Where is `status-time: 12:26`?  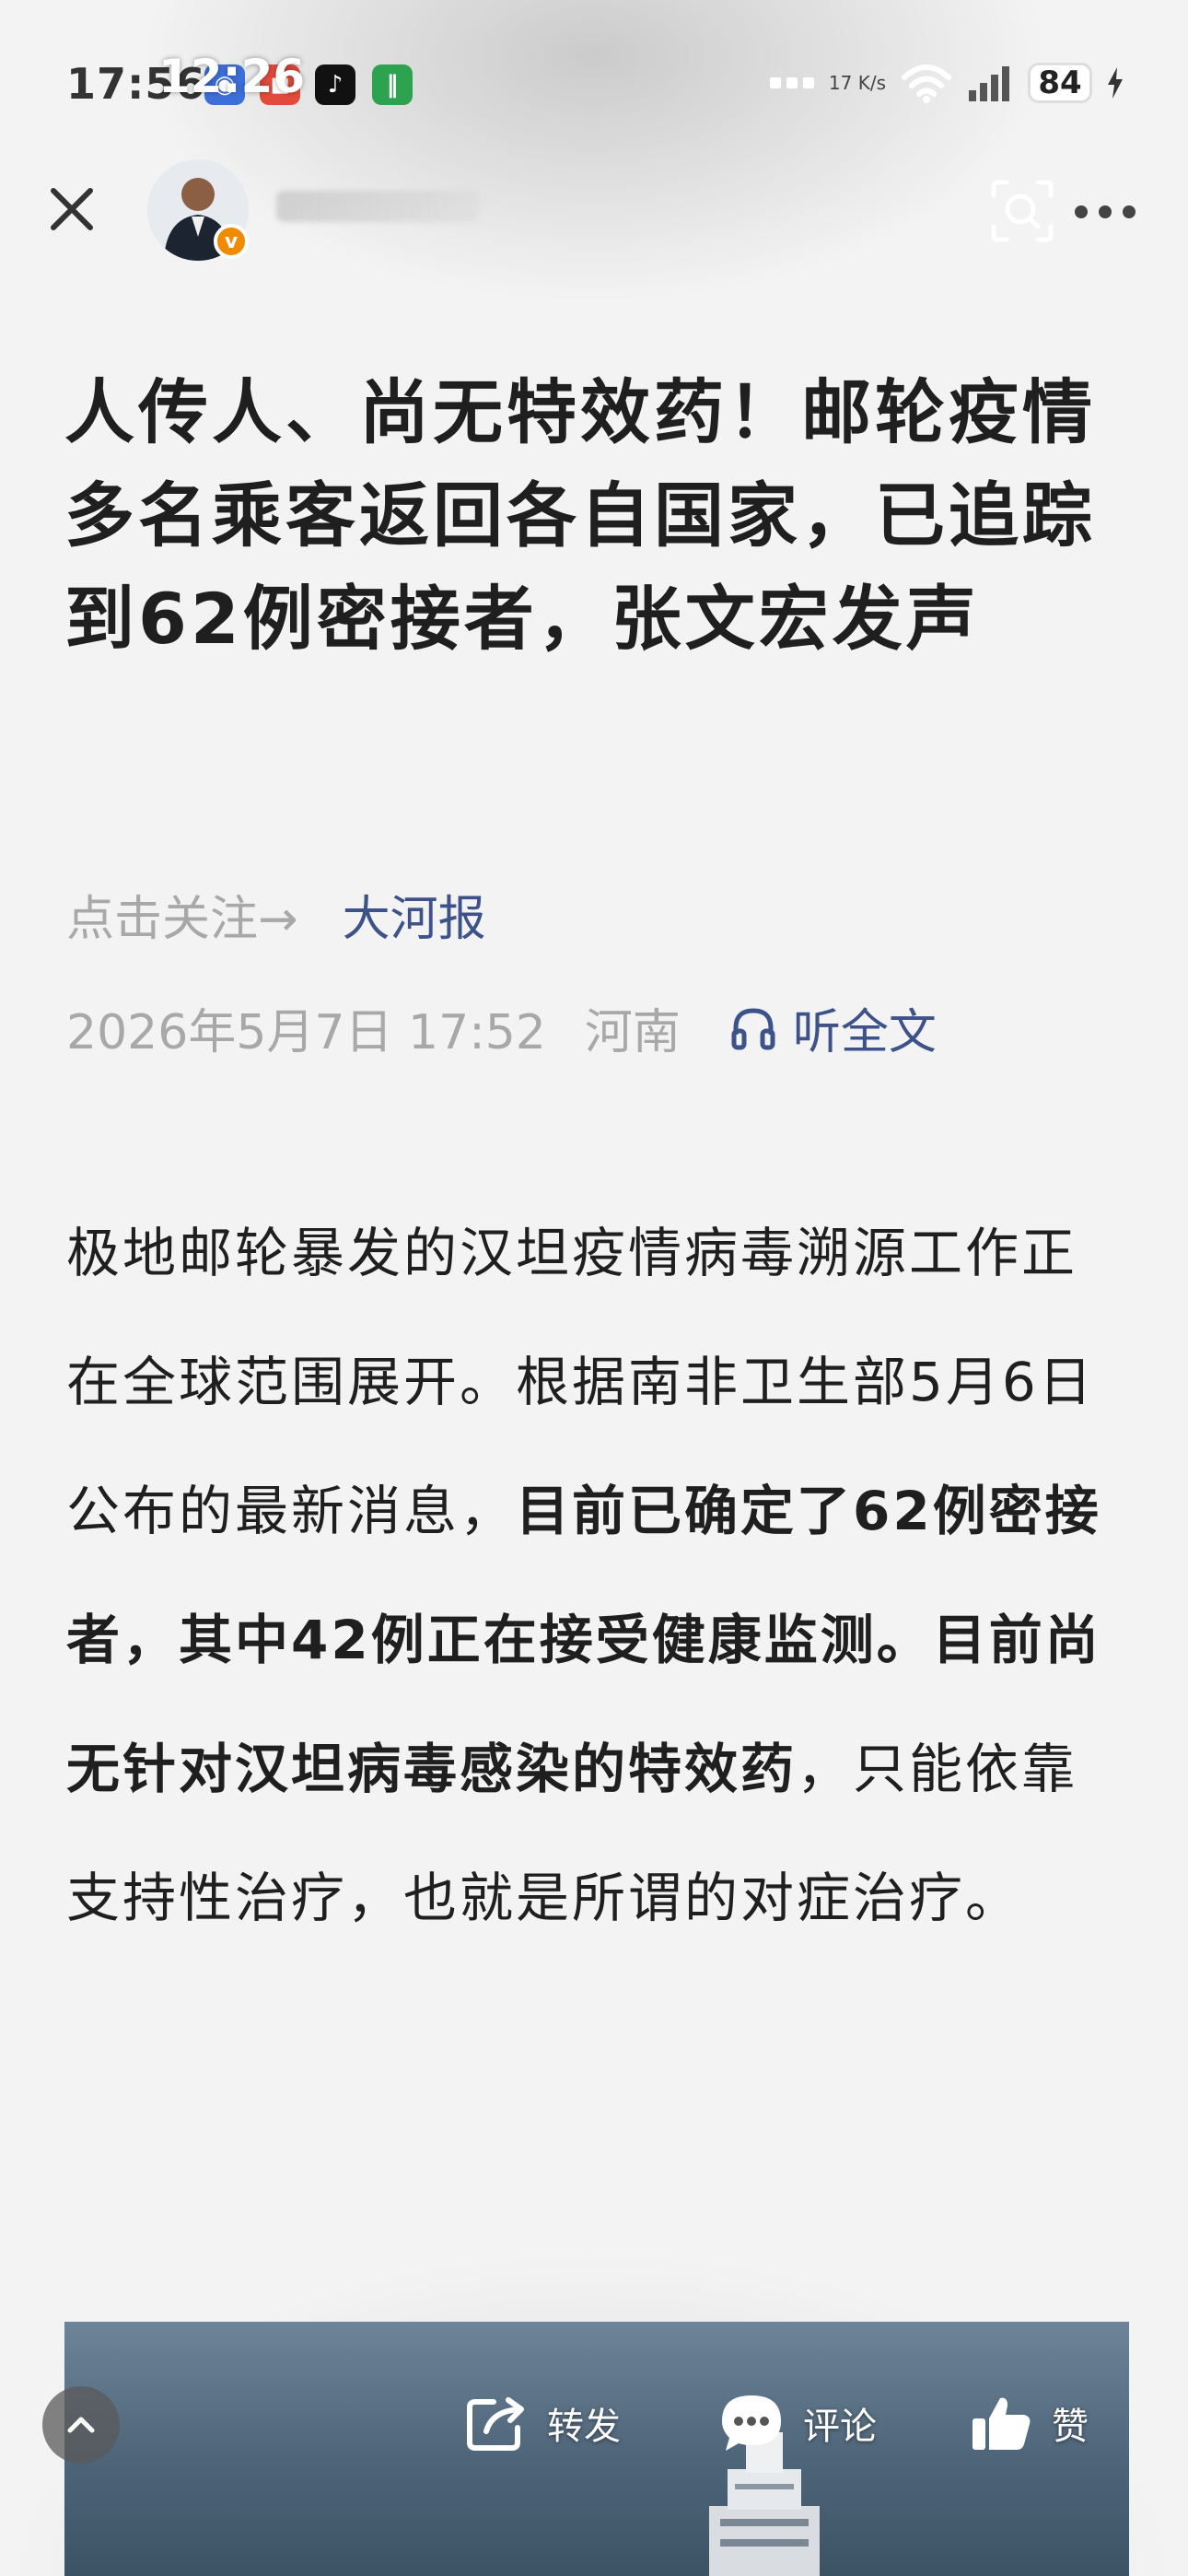 status-time: 12:26 is located at coordinates (232, 76).